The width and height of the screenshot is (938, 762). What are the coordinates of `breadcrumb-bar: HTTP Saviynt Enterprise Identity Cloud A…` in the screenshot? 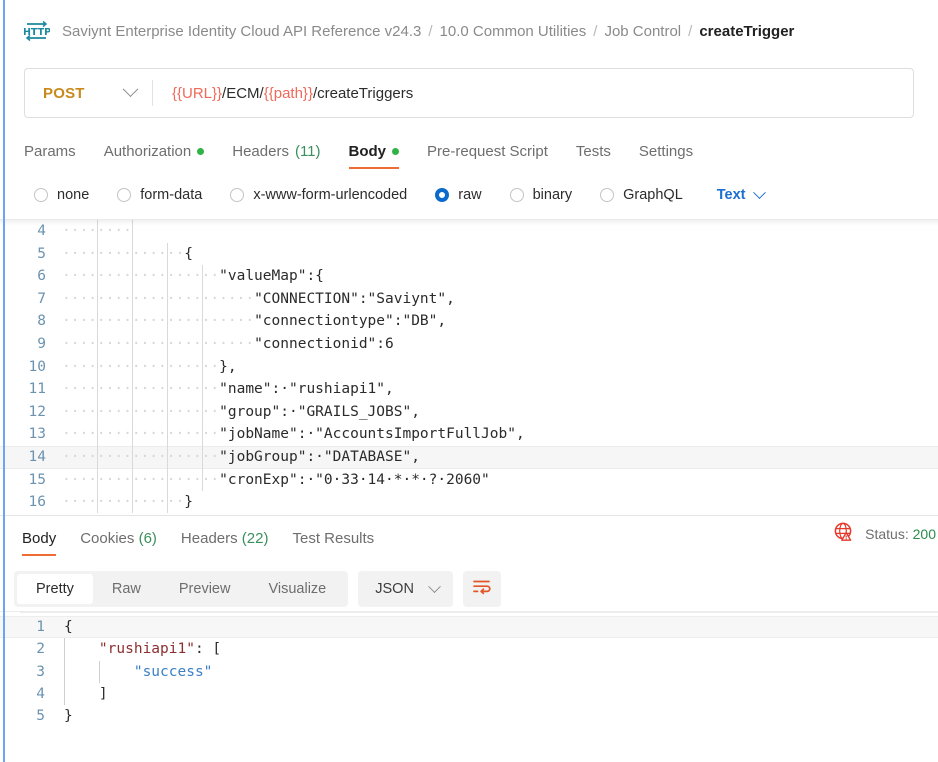 It's located at (469, 31).